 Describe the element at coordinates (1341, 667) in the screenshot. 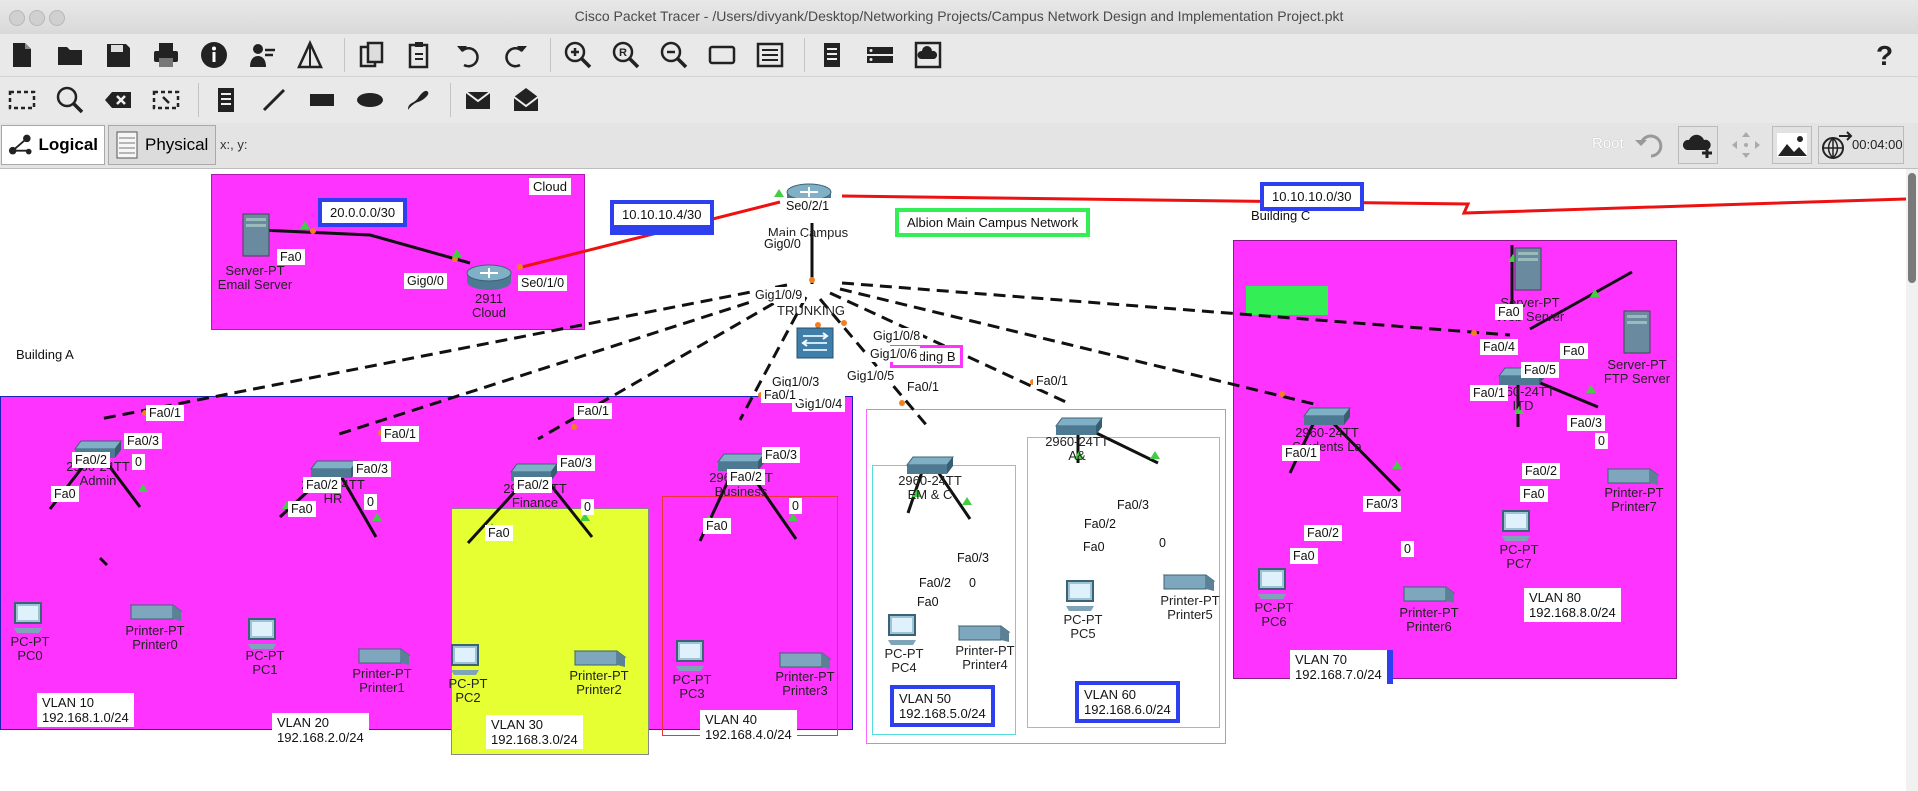

I see `vlan-70-label: VLAN 70 192.168.7.0/24` at that location.